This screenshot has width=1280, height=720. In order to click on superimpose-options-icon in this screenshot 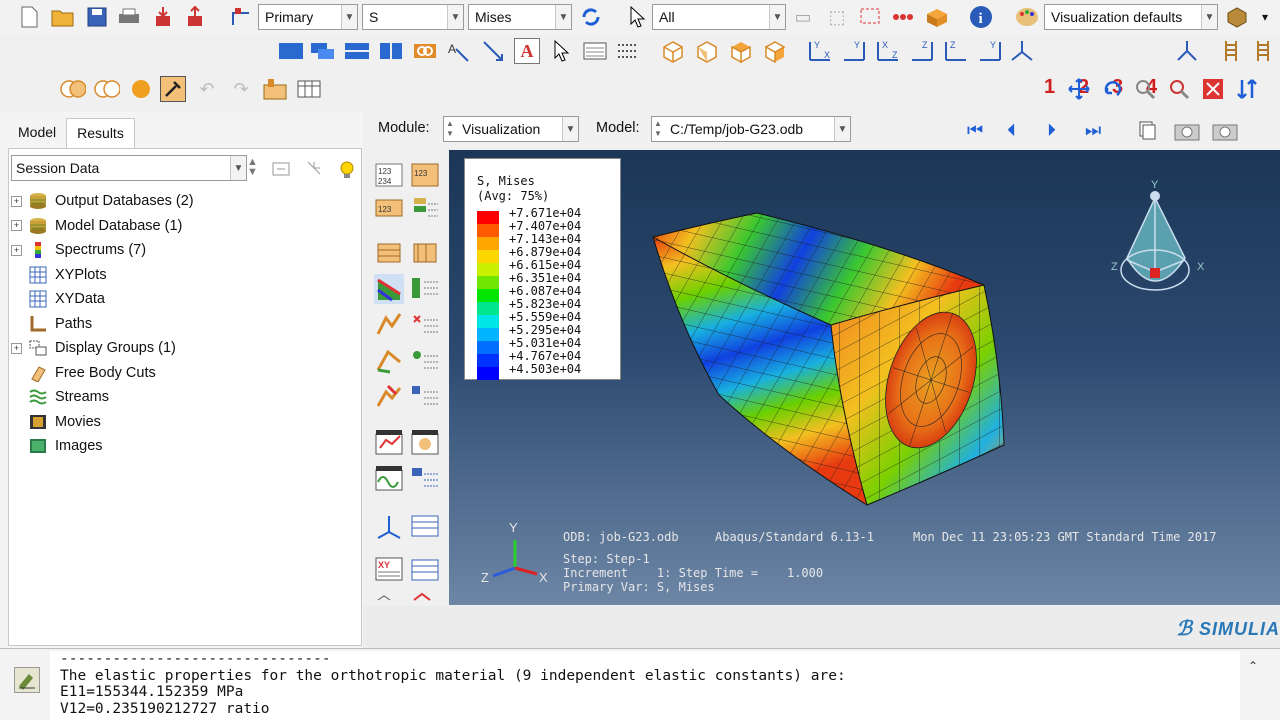, I will do `click(425, 253)`.